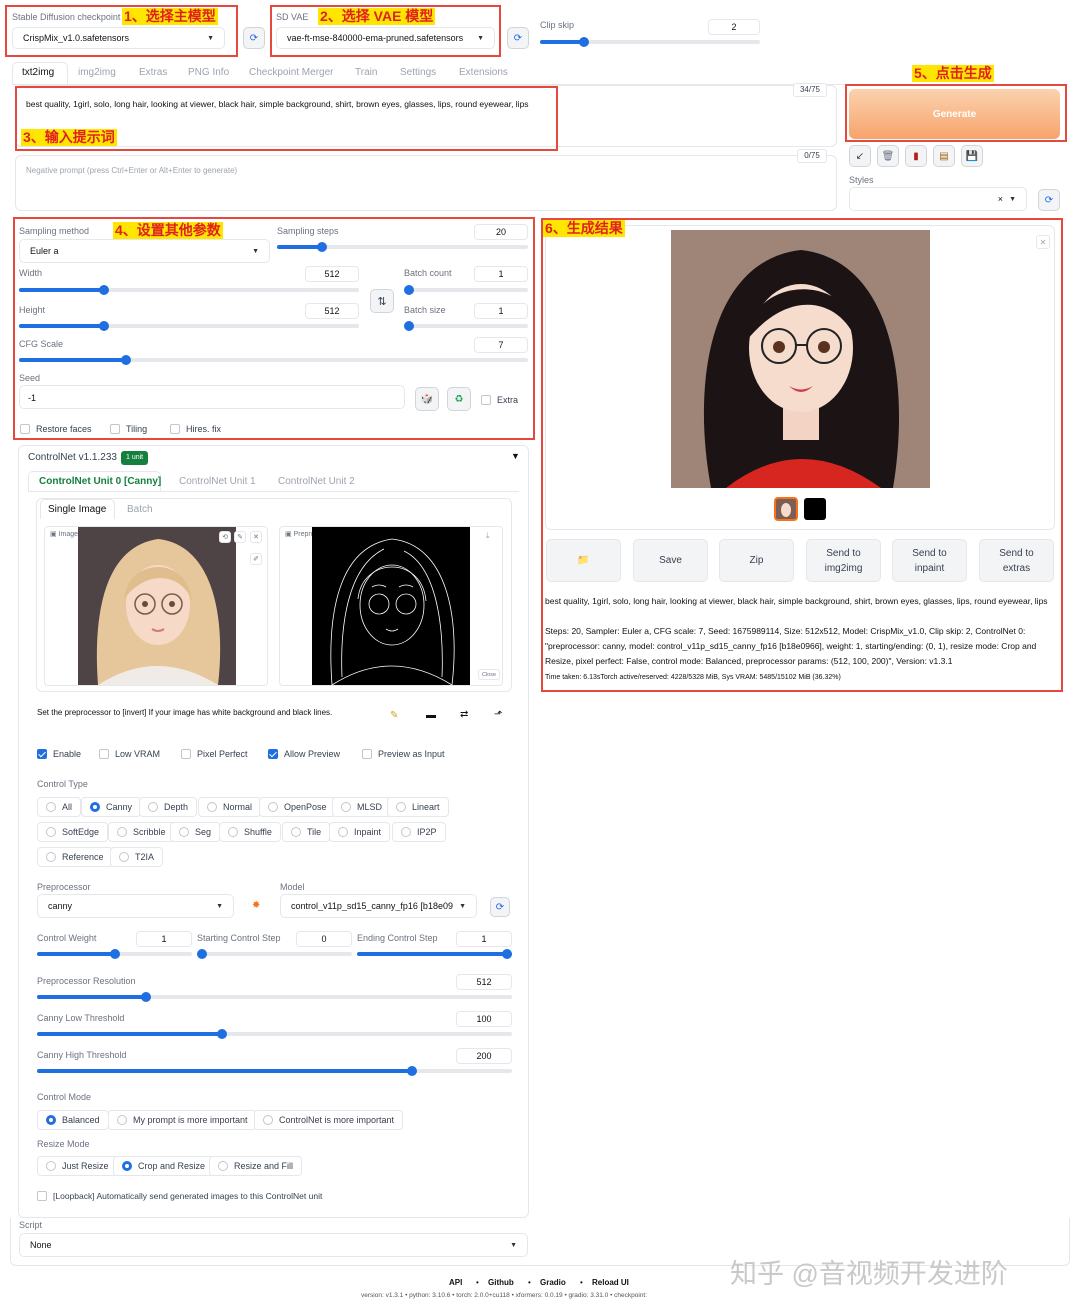  I want to click on batch-count-slider, so click(466, 290).